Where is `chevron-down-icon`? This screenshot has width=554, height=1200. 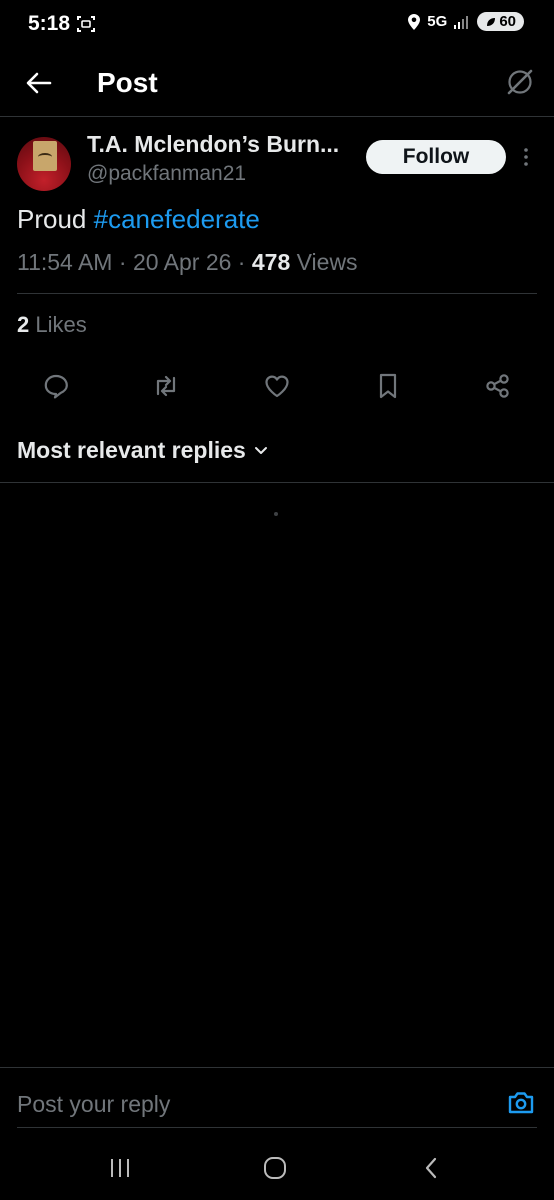 chevron-down-icon is located at coordinates (260, 450).